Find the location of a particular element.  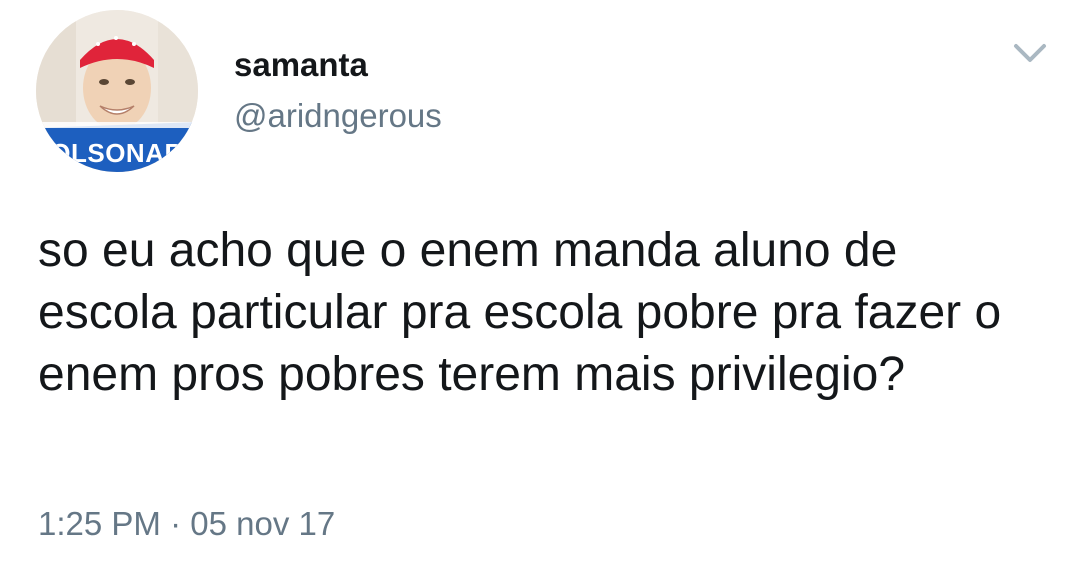

chevron-down-icon-glyph is located at coordinates (1030, 53).